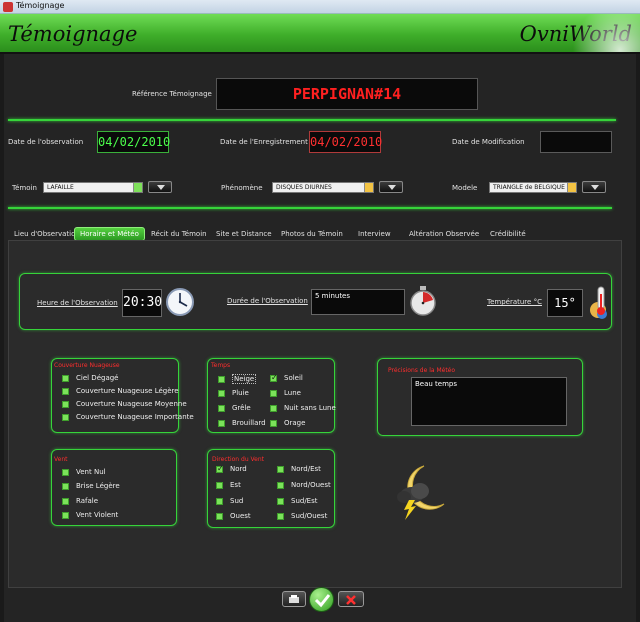  I want to click on stopwatch-icon, so click(423, 301).